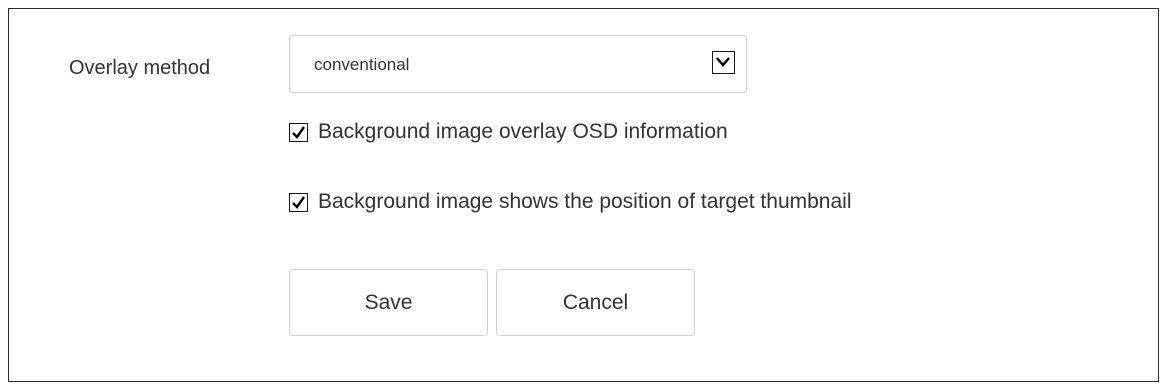  I want to click on osd-overlay-checkbox, so click(298, 132).